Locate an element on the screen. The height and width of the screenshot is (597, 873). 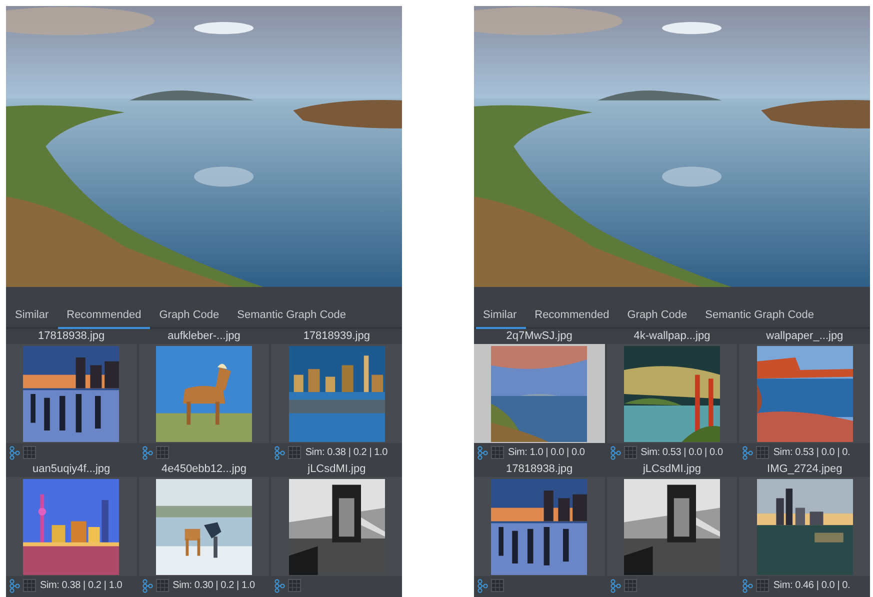
file-name: 17818939.jpg is located at coordinates (336, 336).